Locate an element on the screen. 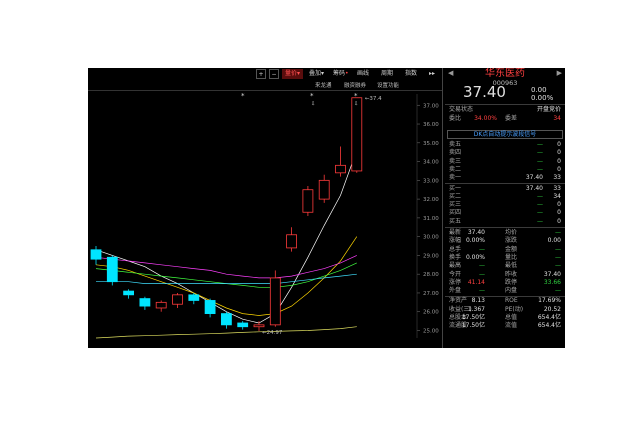 The image size is (641, 435). stat-row: 总手 — 金额 — is located at coordinates (505, 250).